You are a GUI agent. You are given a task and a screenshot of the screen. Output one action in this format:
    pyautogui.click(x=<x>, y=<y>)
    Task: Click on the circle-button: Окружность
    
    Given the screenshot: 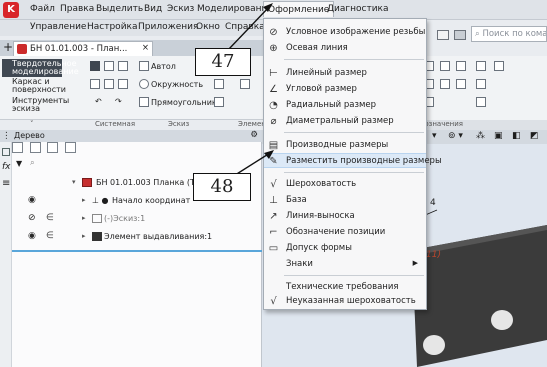 What is the action you would take?
    pyautogui.click(x=171, y=84)
    